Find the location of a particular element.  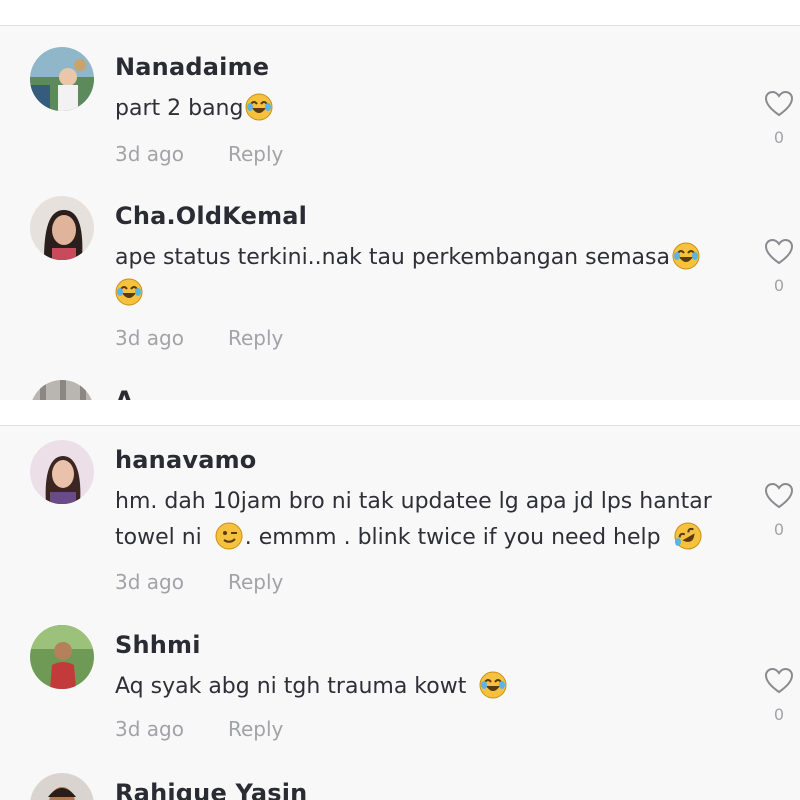

rofl-emoji-icon is located at coordinates (688, 536).